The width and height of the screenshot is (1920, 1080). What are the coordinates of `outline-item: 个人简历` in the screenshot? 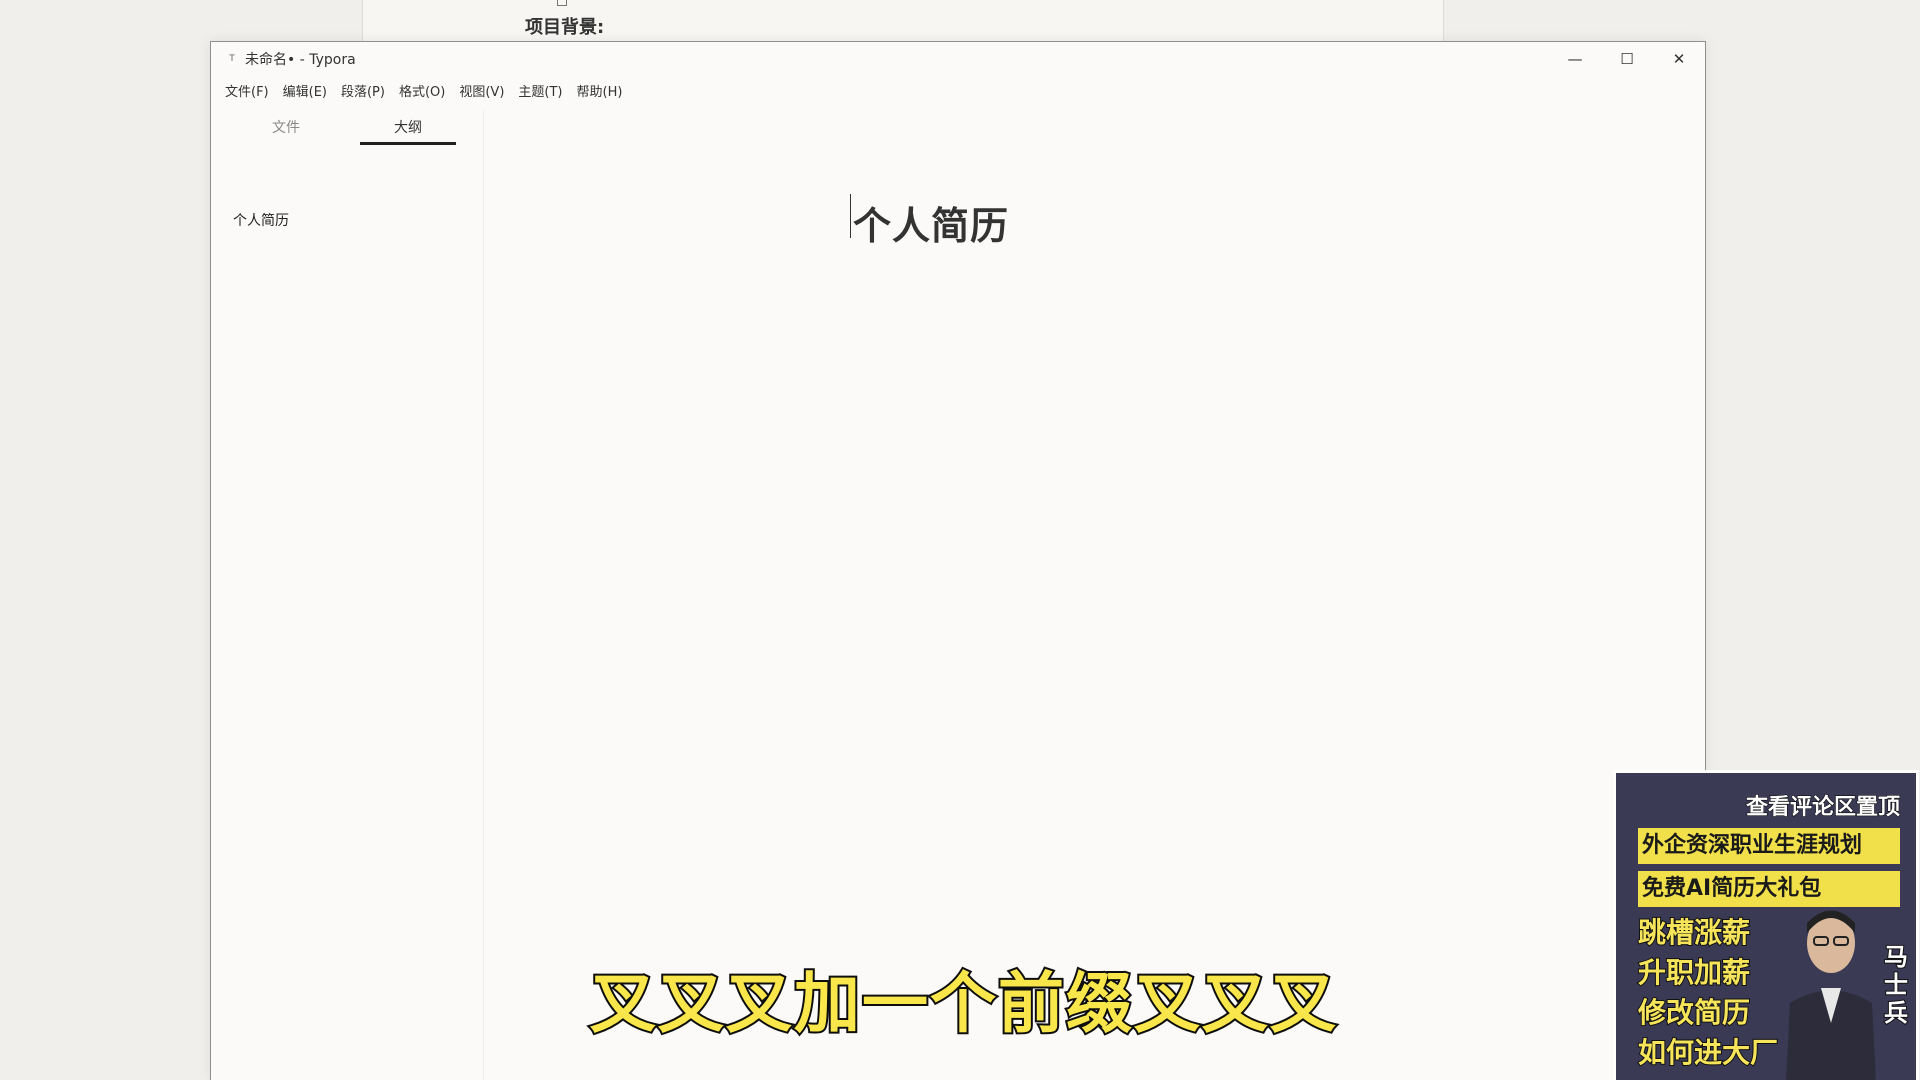 It's located at (261, 220).